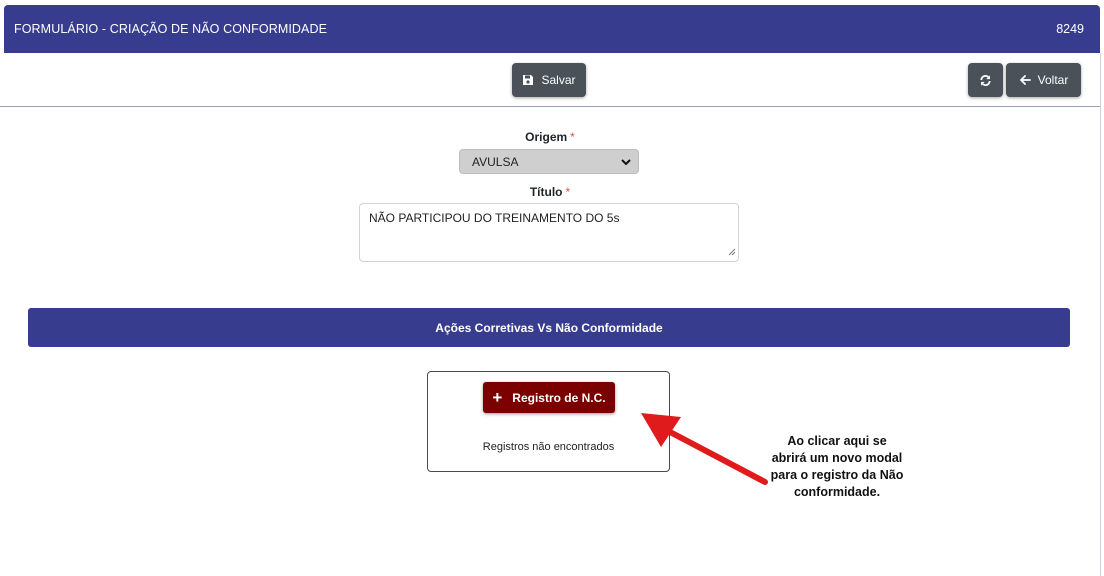 The width and height of the screenshot is (1104, 576). What do you see at coordinates (495, 161) in the screenshot?
I see `origem-selected-value: AVULSA` at bounding box center [495, 161].